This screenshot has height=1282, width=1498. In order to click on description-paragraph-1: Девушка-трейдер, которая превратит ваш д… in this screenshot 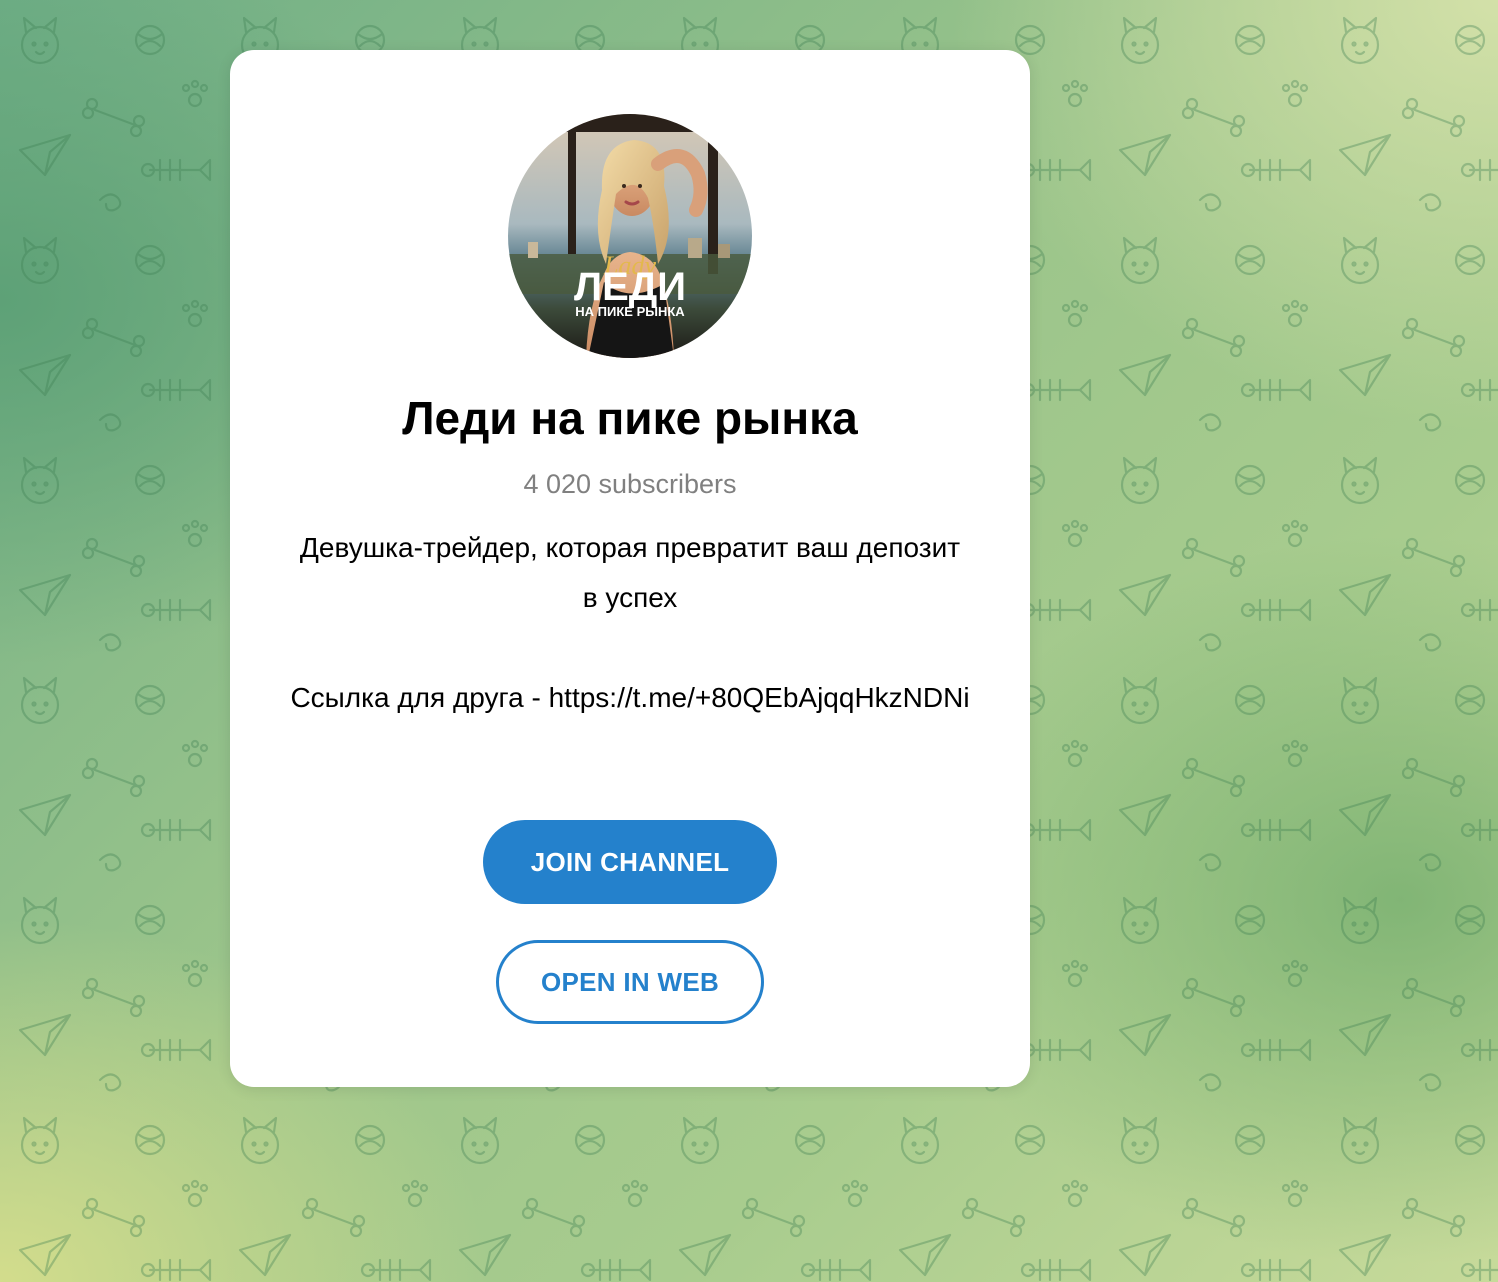, I will do `click(630, 572)`.